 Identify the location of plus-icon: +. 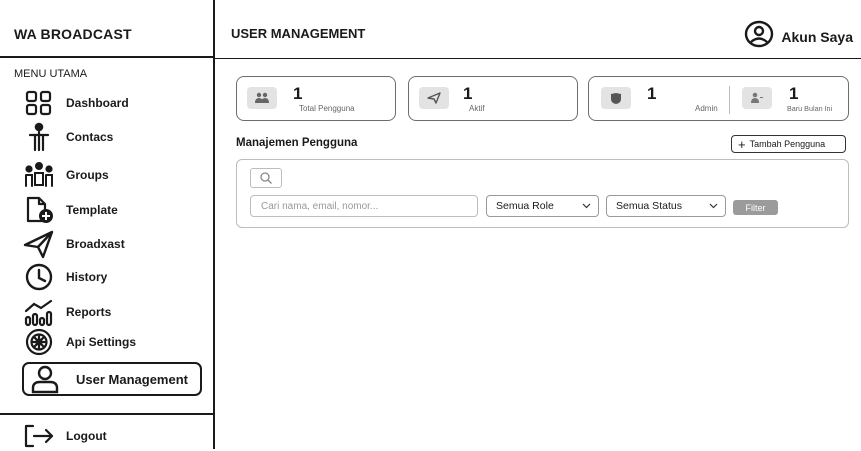
(742, 144).